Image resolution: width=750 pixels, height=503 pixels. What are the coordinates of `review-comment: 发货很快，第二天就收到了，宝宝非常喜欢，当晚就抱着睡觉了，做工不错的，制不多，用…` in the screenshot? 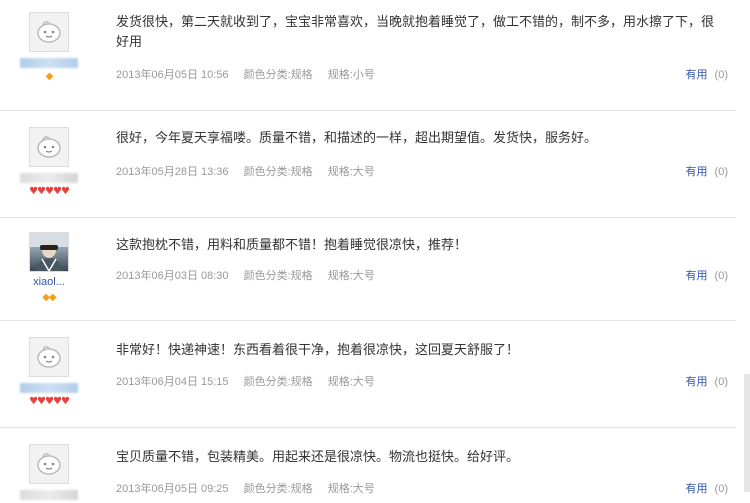 It's located at (415, 32).